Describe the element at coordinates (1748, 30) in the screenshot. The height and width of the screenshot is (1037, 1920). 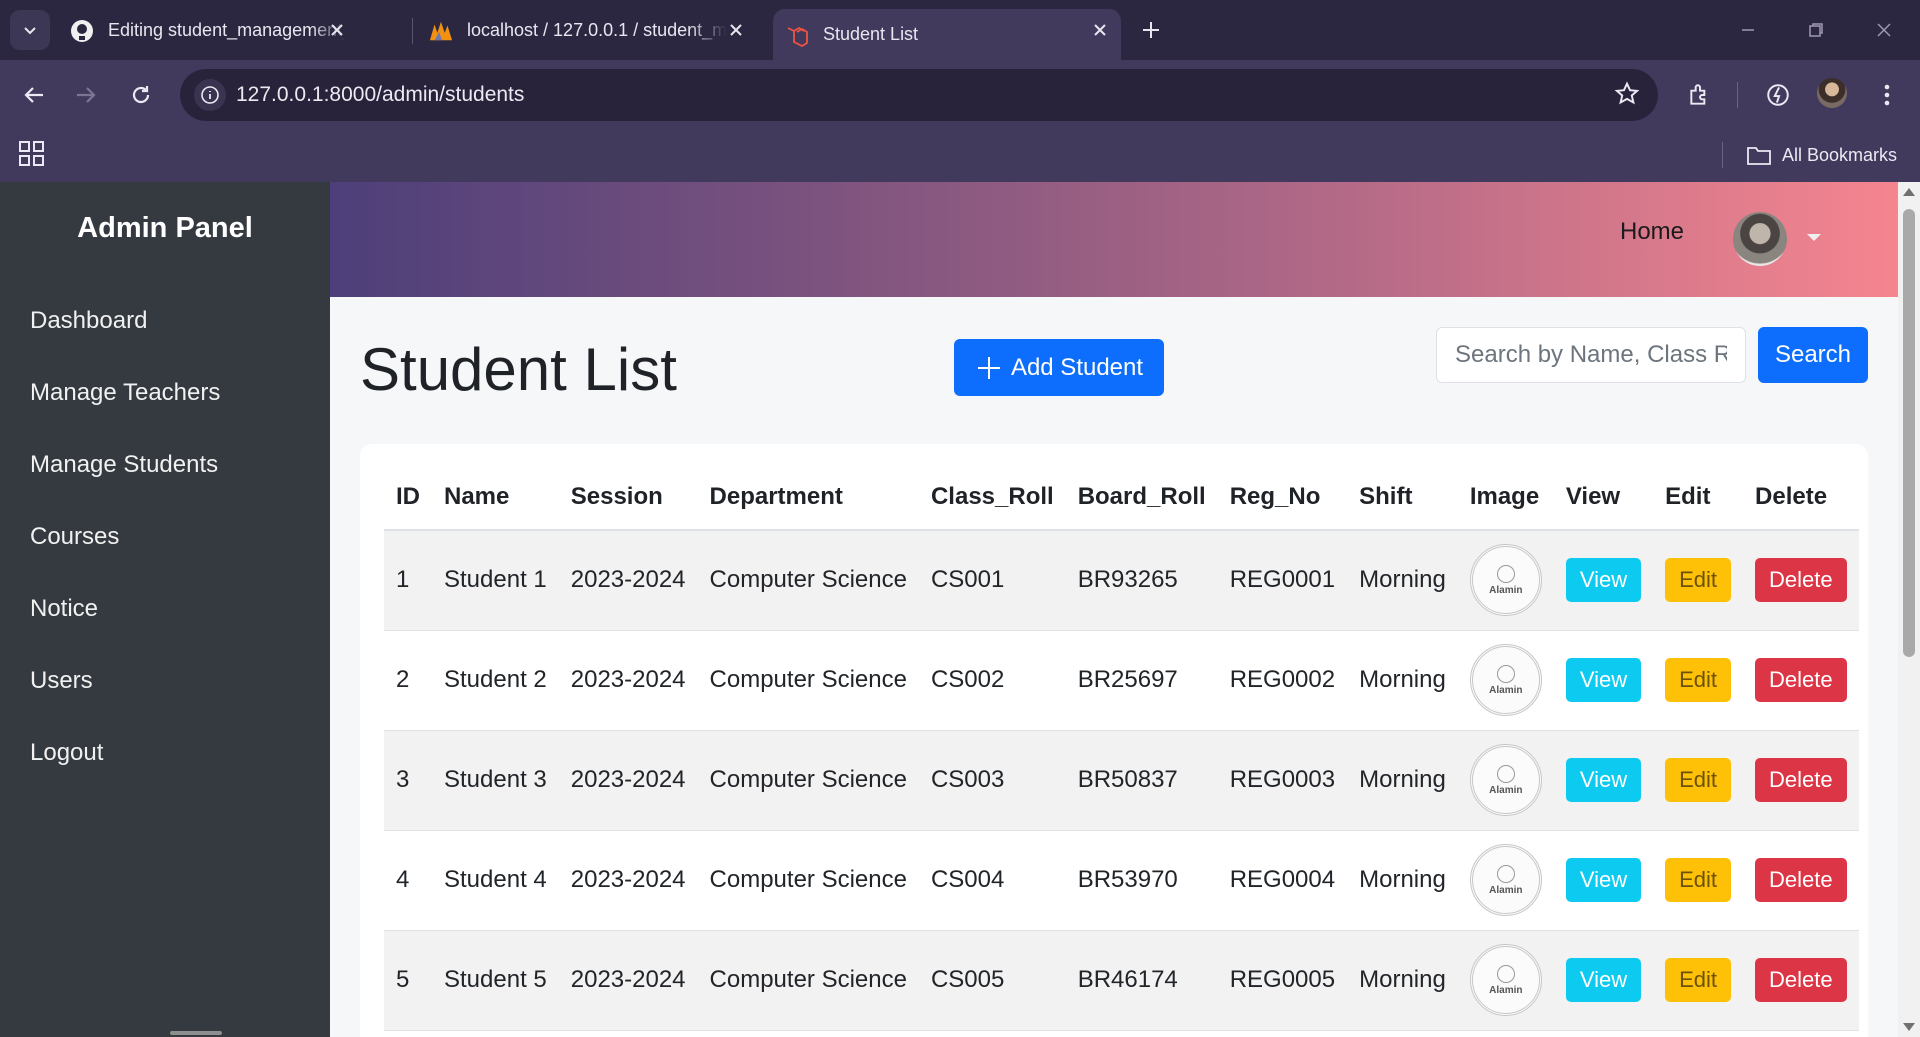
I see `minimize-button` at that location.